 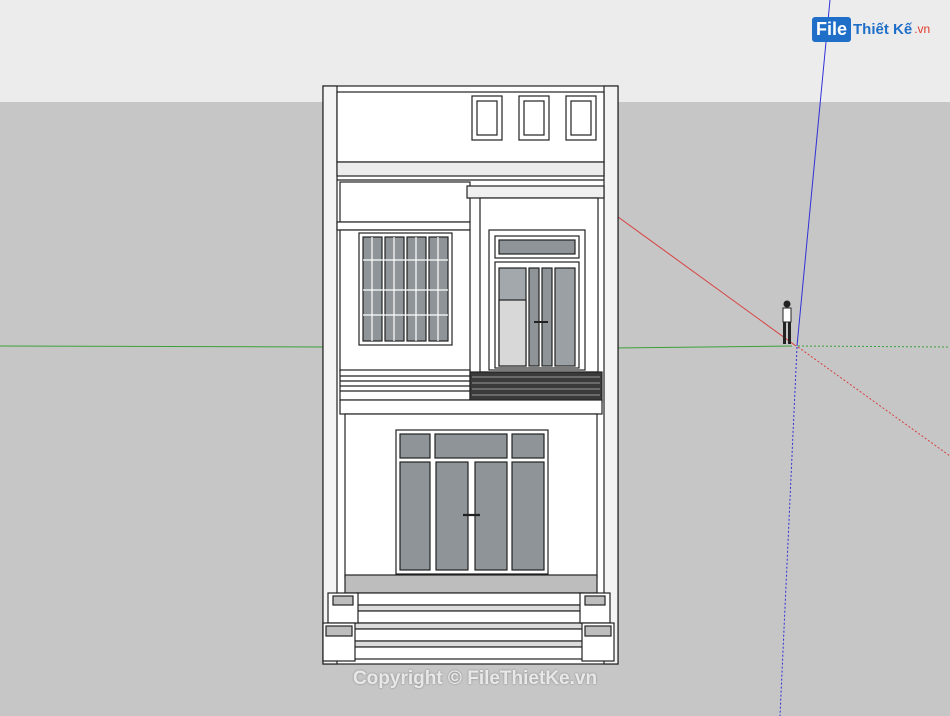 I want to click on logo-suffix: .vn, so click(x=922, y=29).